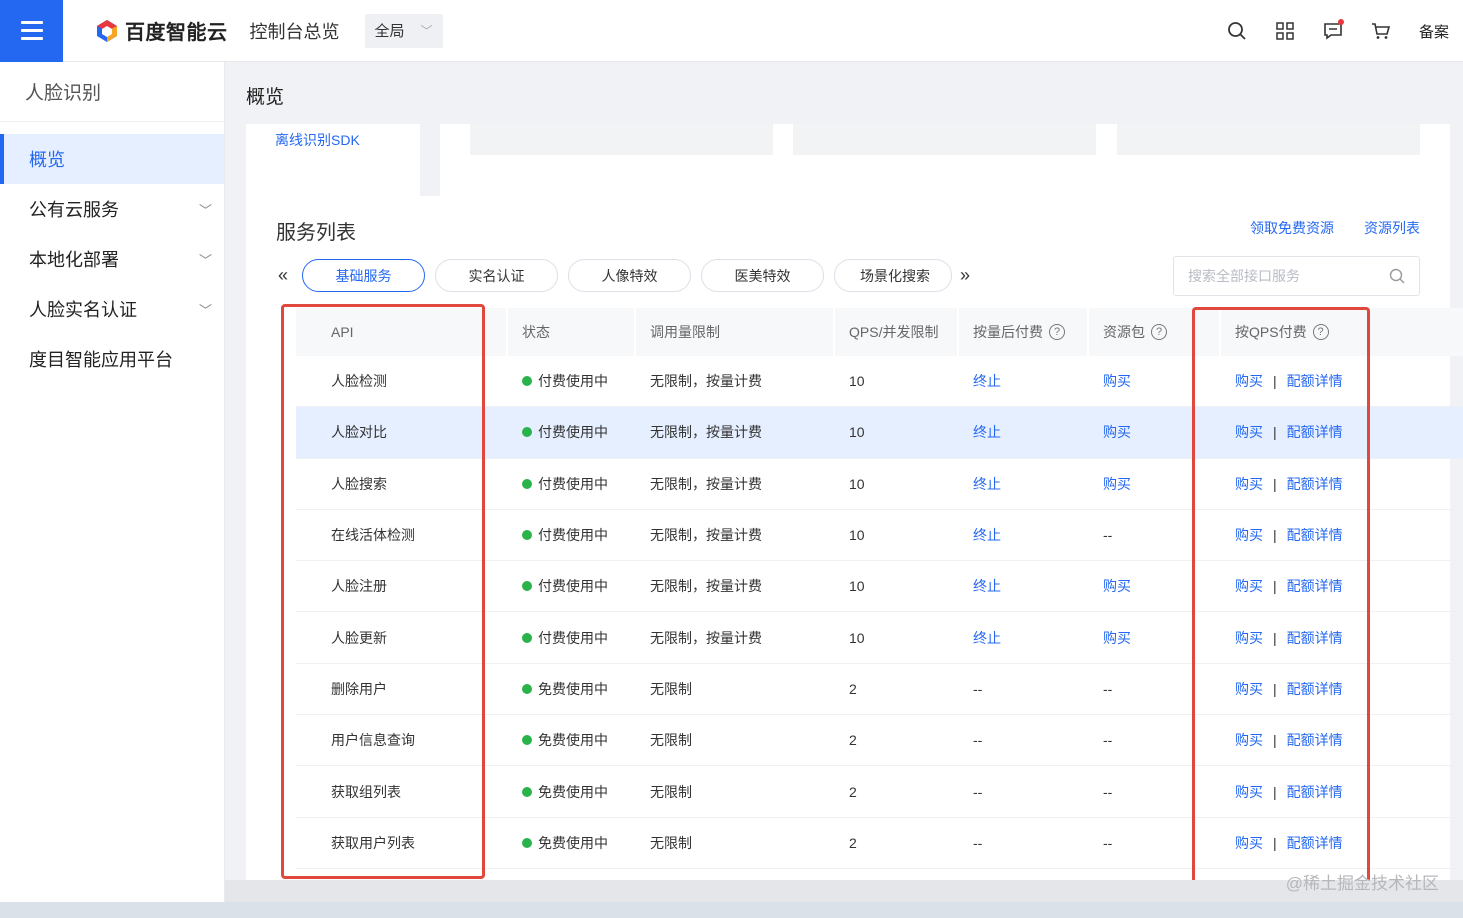 The width and height of the screenshot is (1463, 918). Describe the element at coordinates (1124, 332) in the screenshot. I see `column-label: 资源包` at that location.